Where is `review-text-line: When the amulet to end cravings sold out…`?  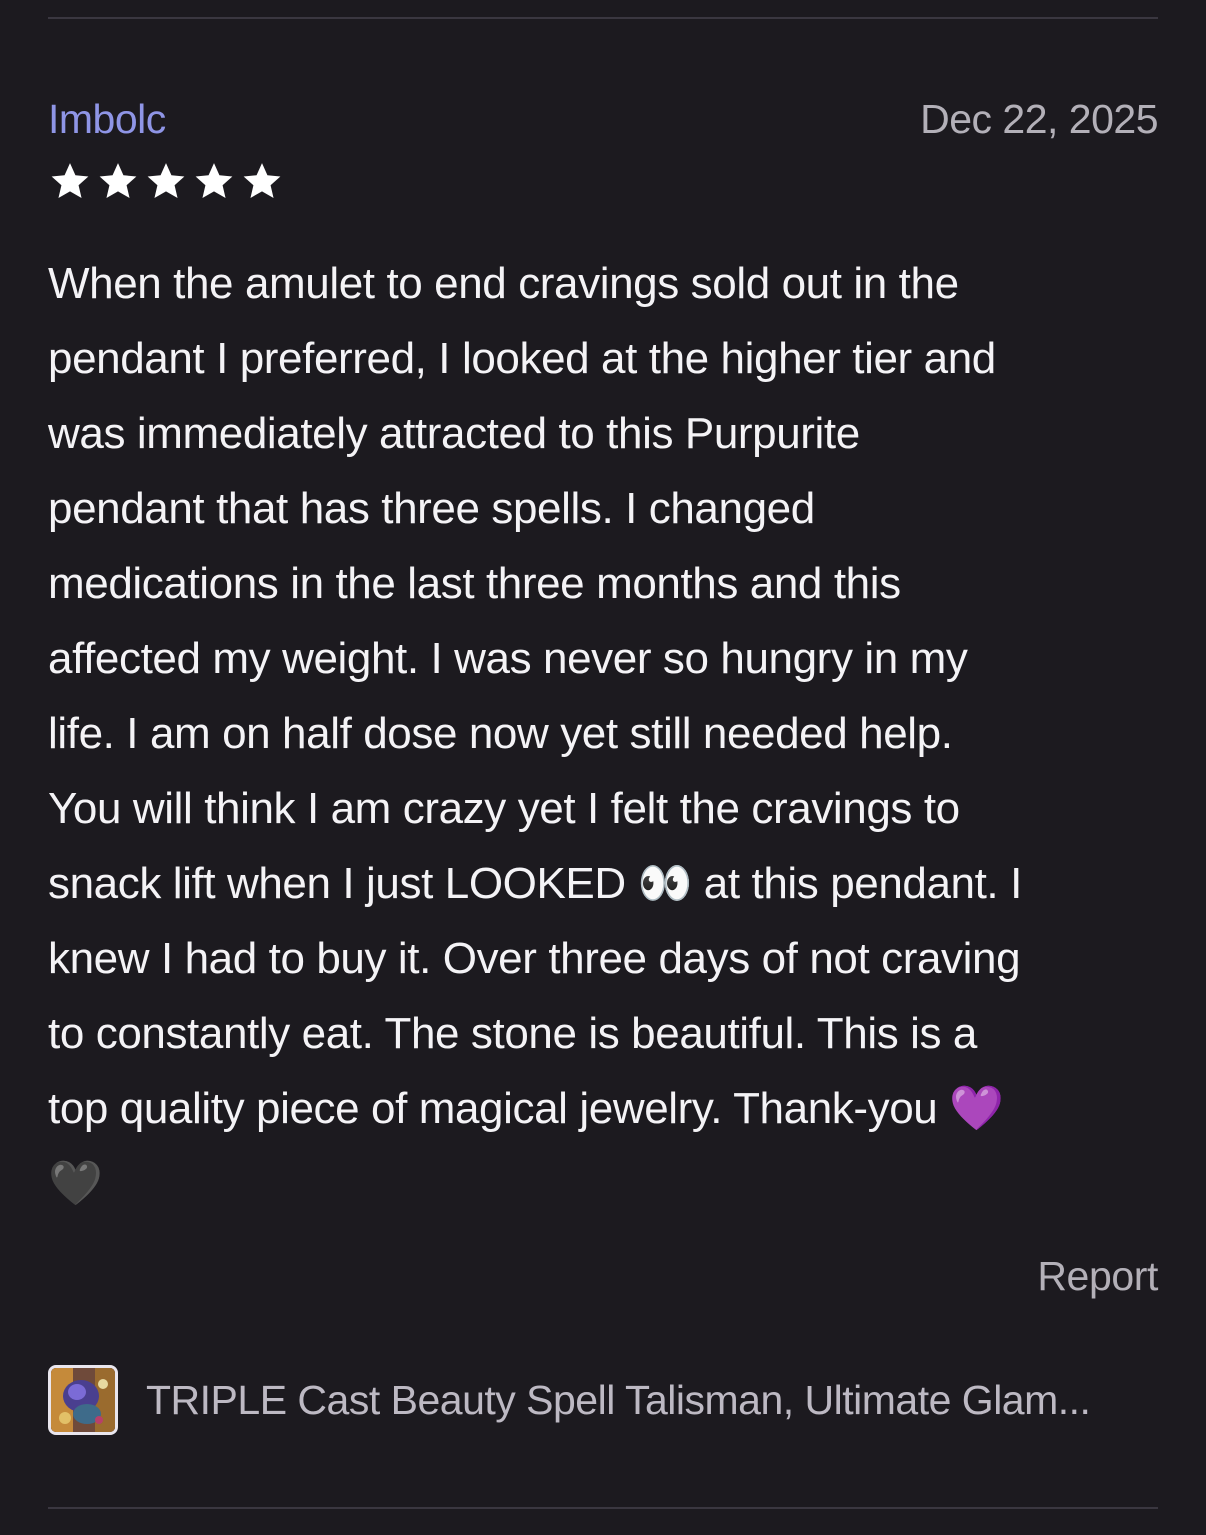 review-text-line: When the amulet to end cravings sold out… is located at coordinates (503, 283).